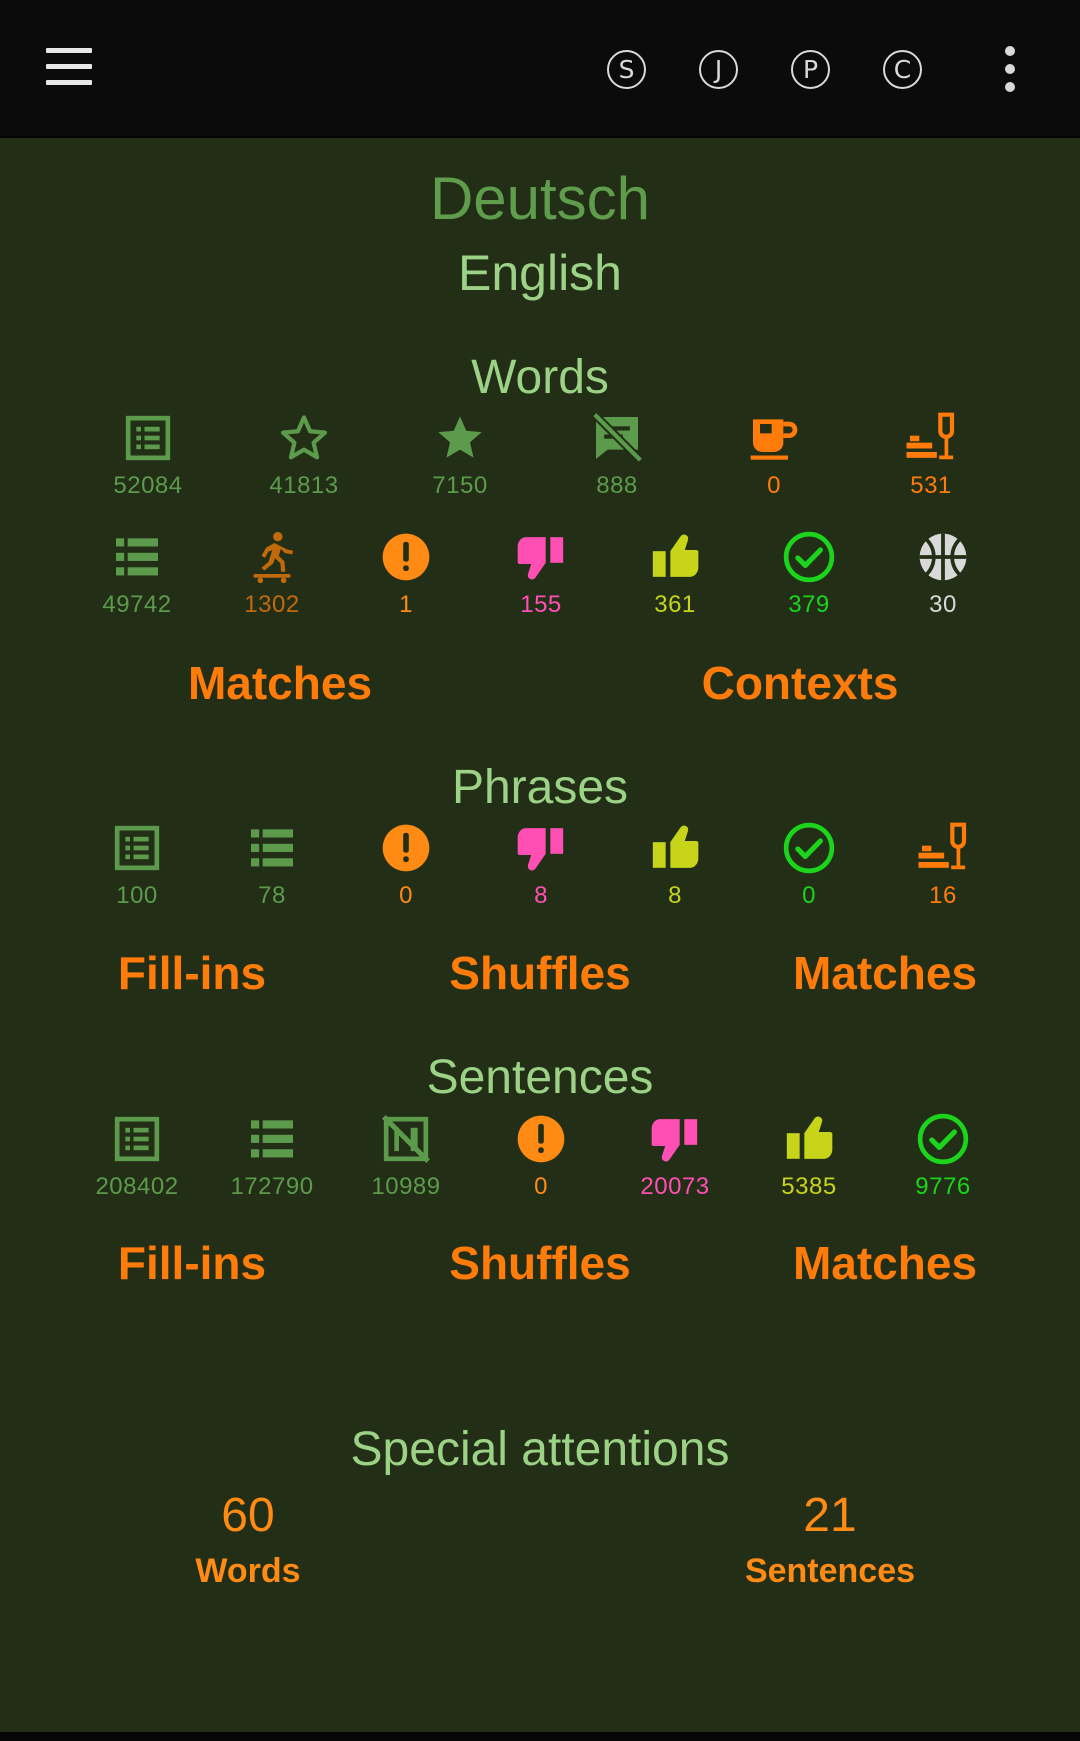 This screenshot has width=1080, height=1741. I want to click on sentences-matches-button: Matches, so click(885, 1263).